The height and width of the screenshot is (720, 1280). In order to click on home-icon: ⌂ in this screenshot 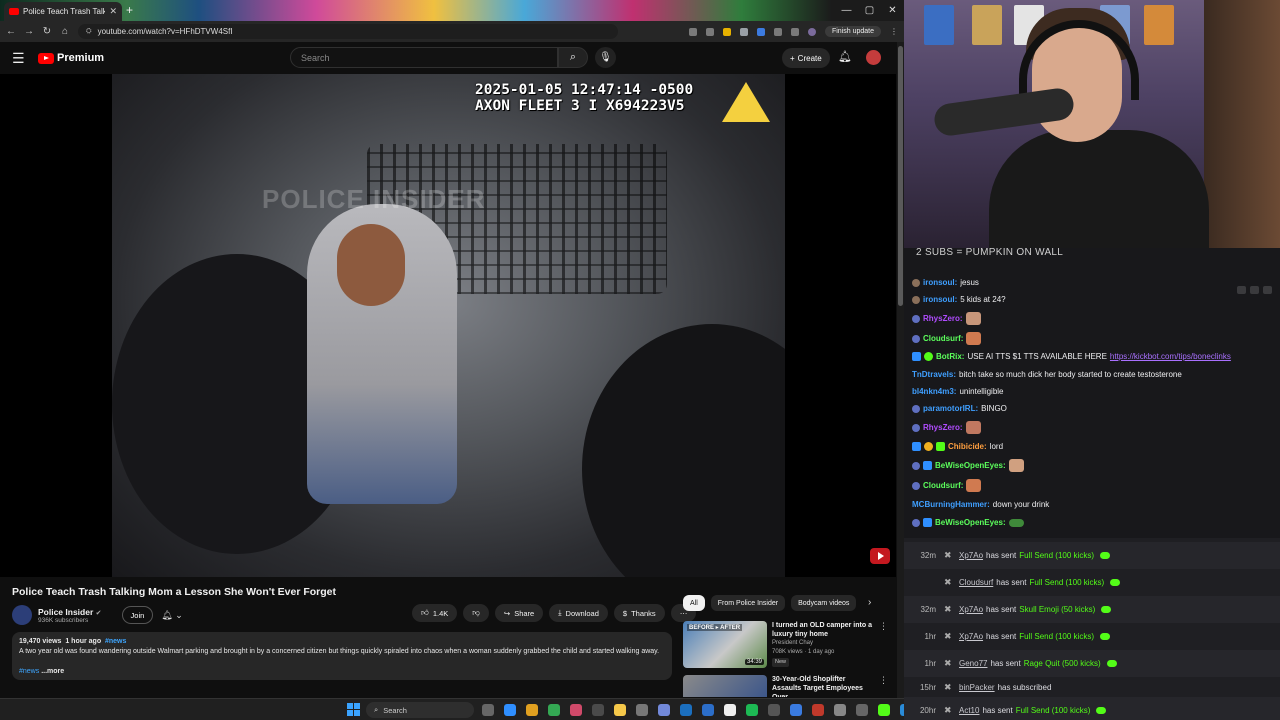, I will do `click(65, 31)`.